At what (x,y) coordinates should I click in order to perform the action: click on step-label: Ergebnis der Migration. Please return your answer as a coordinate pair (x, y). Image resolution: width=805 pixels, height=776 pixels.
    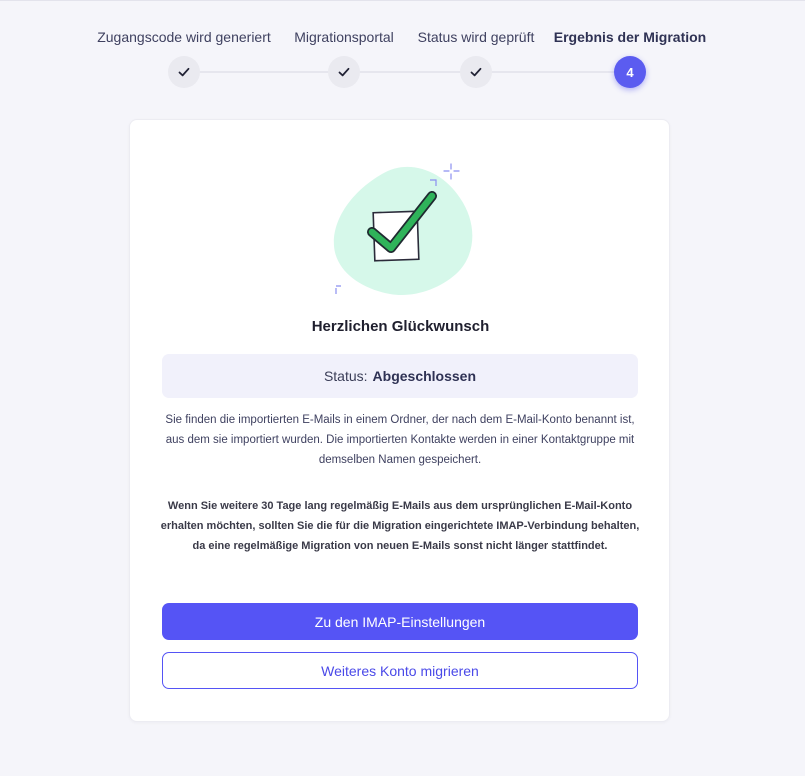
    Looking at the image, I should click on (630, 37).